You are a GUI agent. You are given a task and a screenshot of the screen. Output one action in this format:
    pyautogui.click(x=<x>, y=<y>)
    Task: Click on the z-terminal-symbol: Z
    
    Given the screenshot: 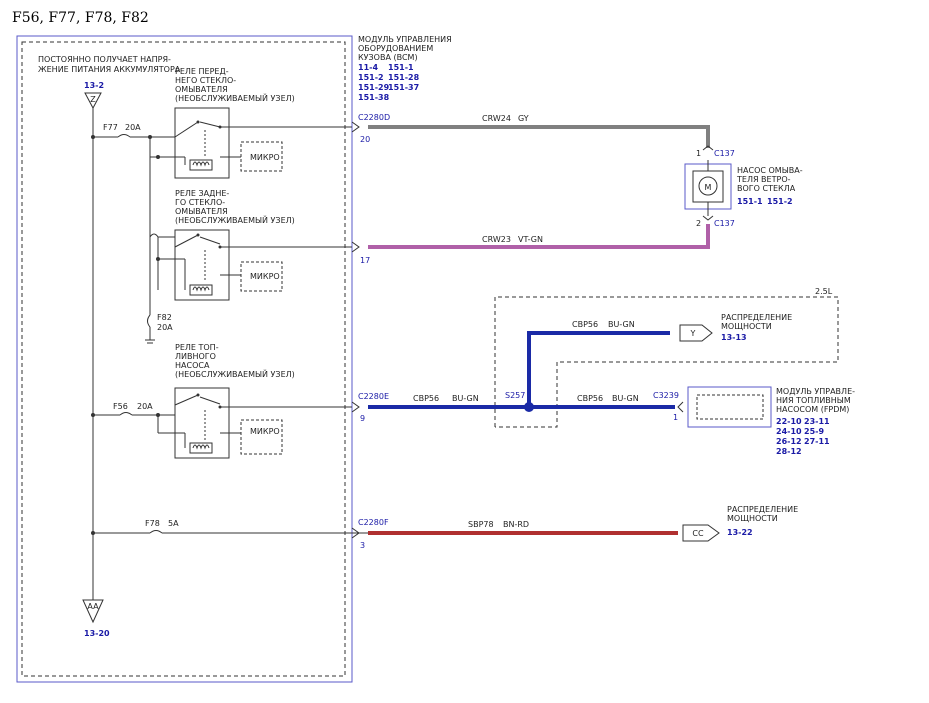 What is the action you would take?
    pyautogui.click(x=93, y=101)
    